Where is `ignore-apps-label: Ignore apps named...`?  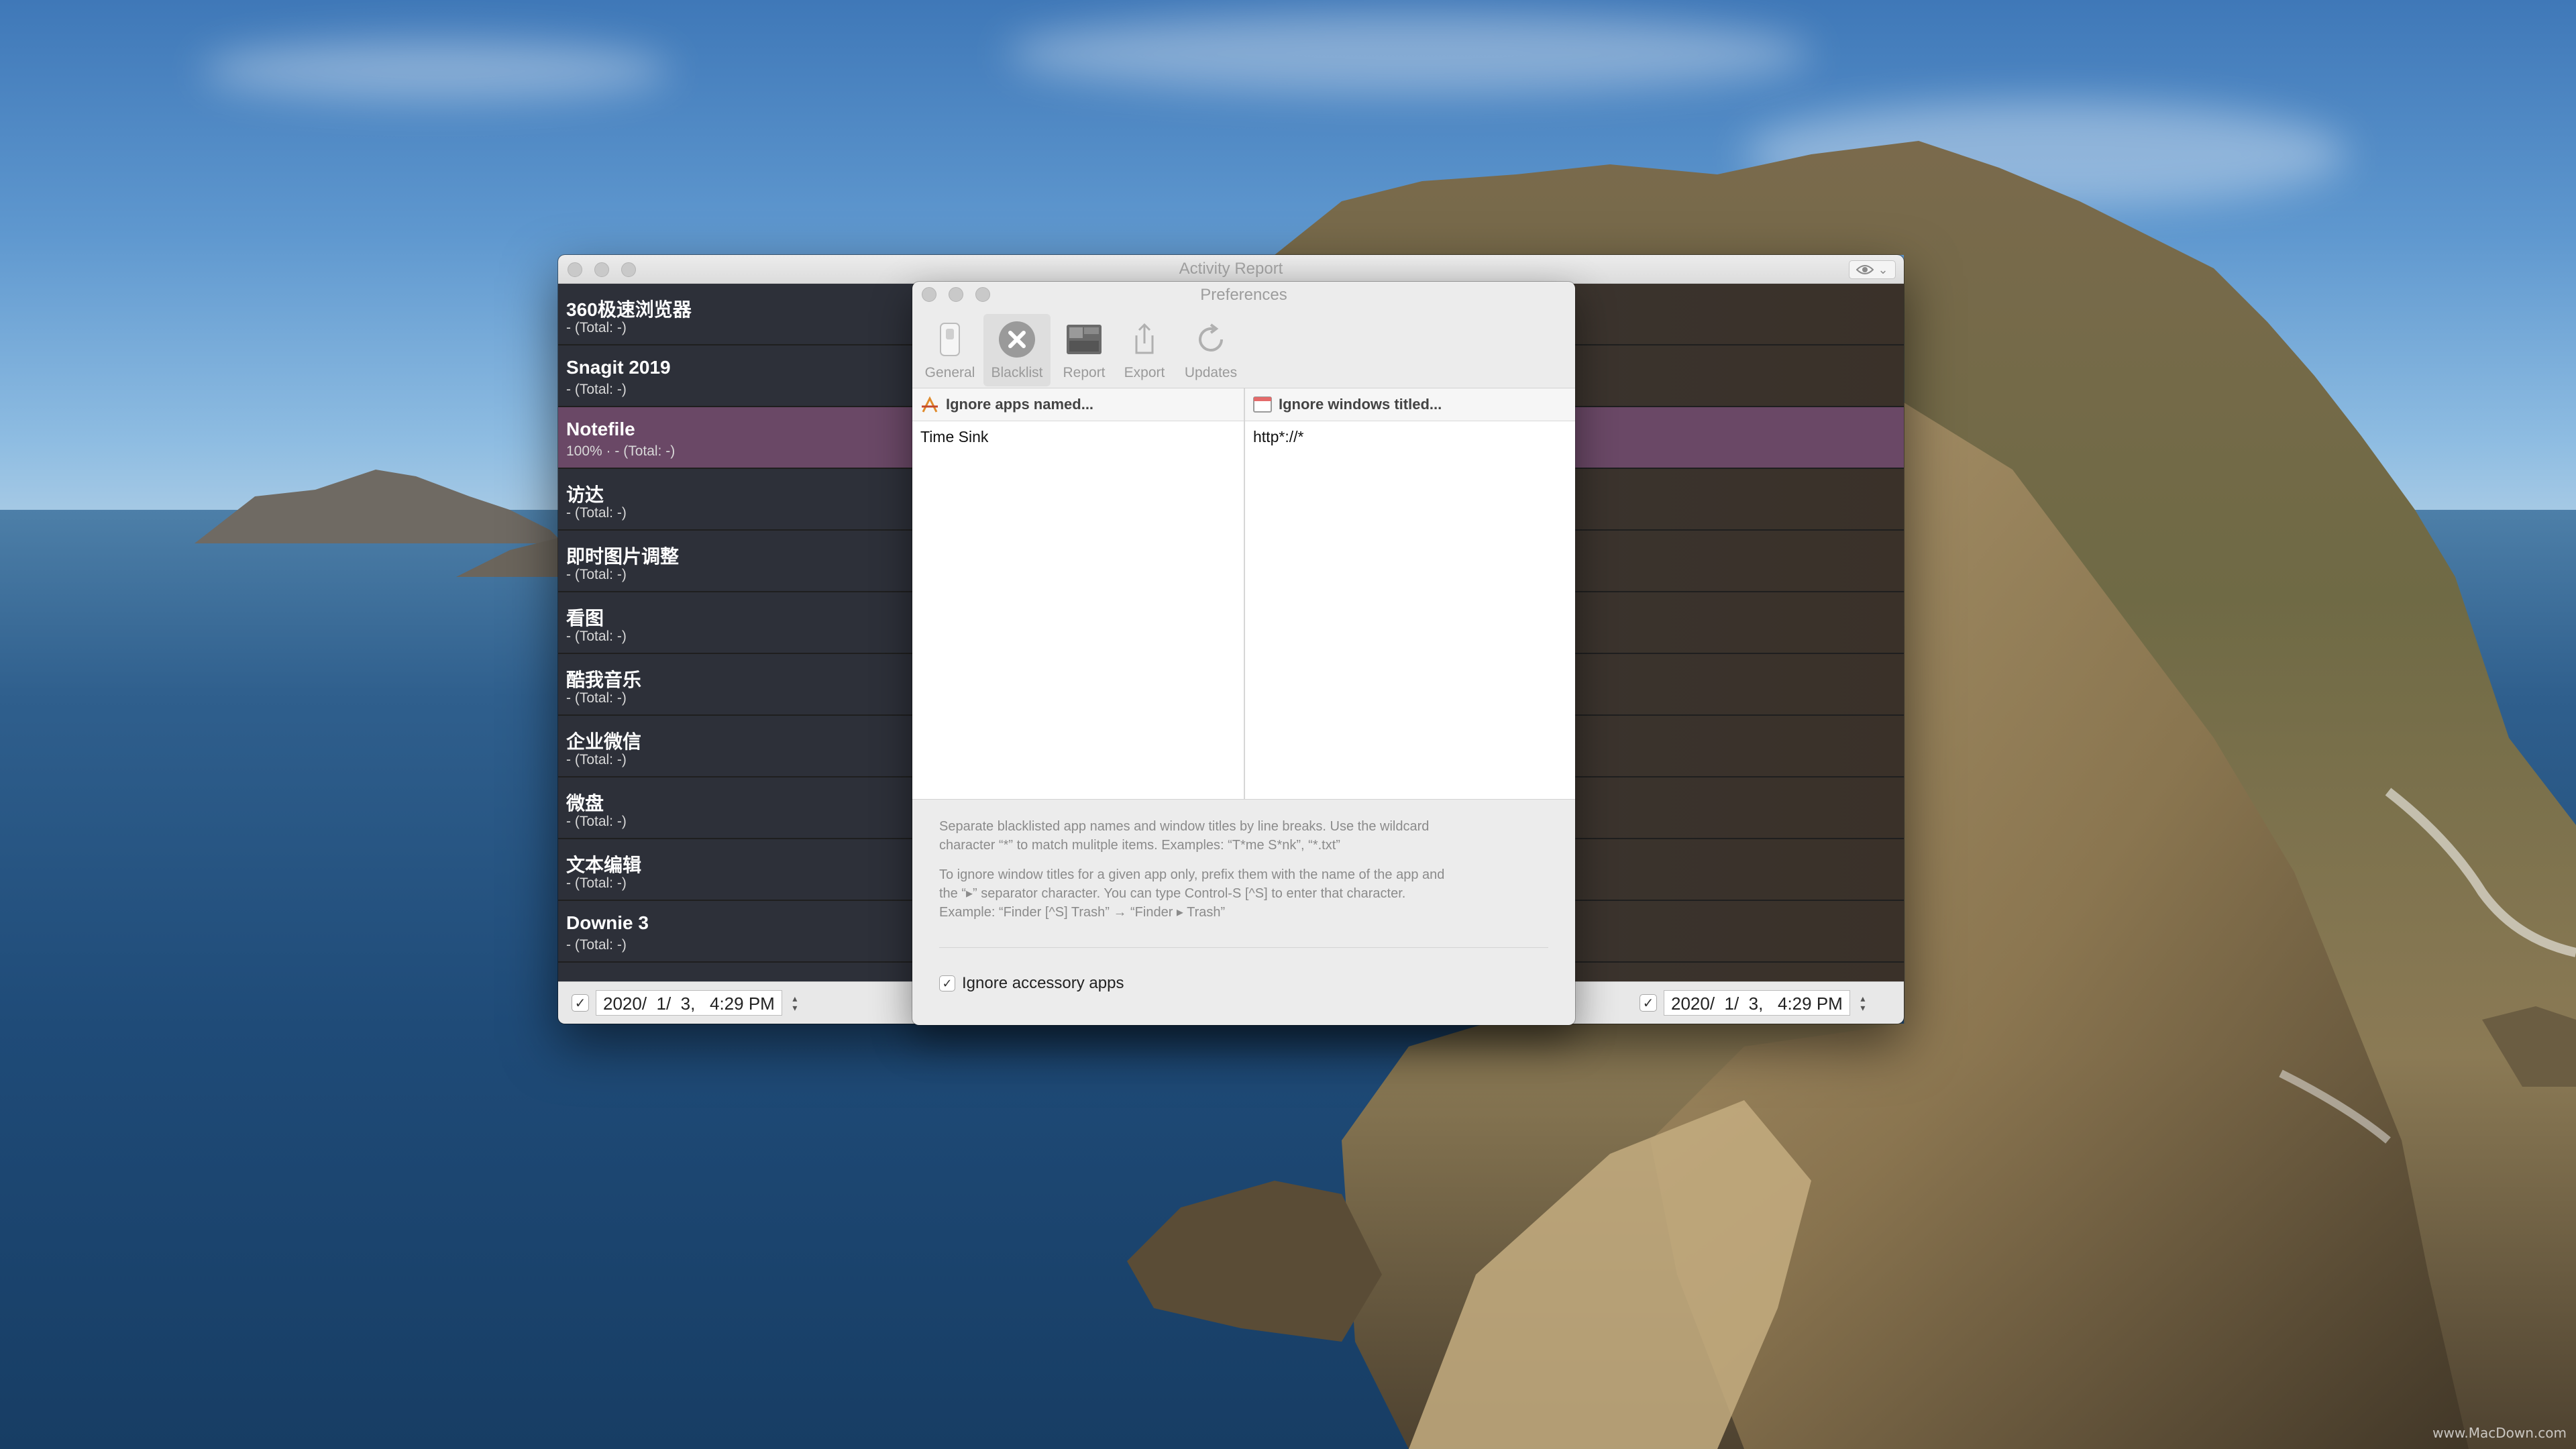 ignore-apps-label: Ignore apps named... is located at coordinates (1020, 404).